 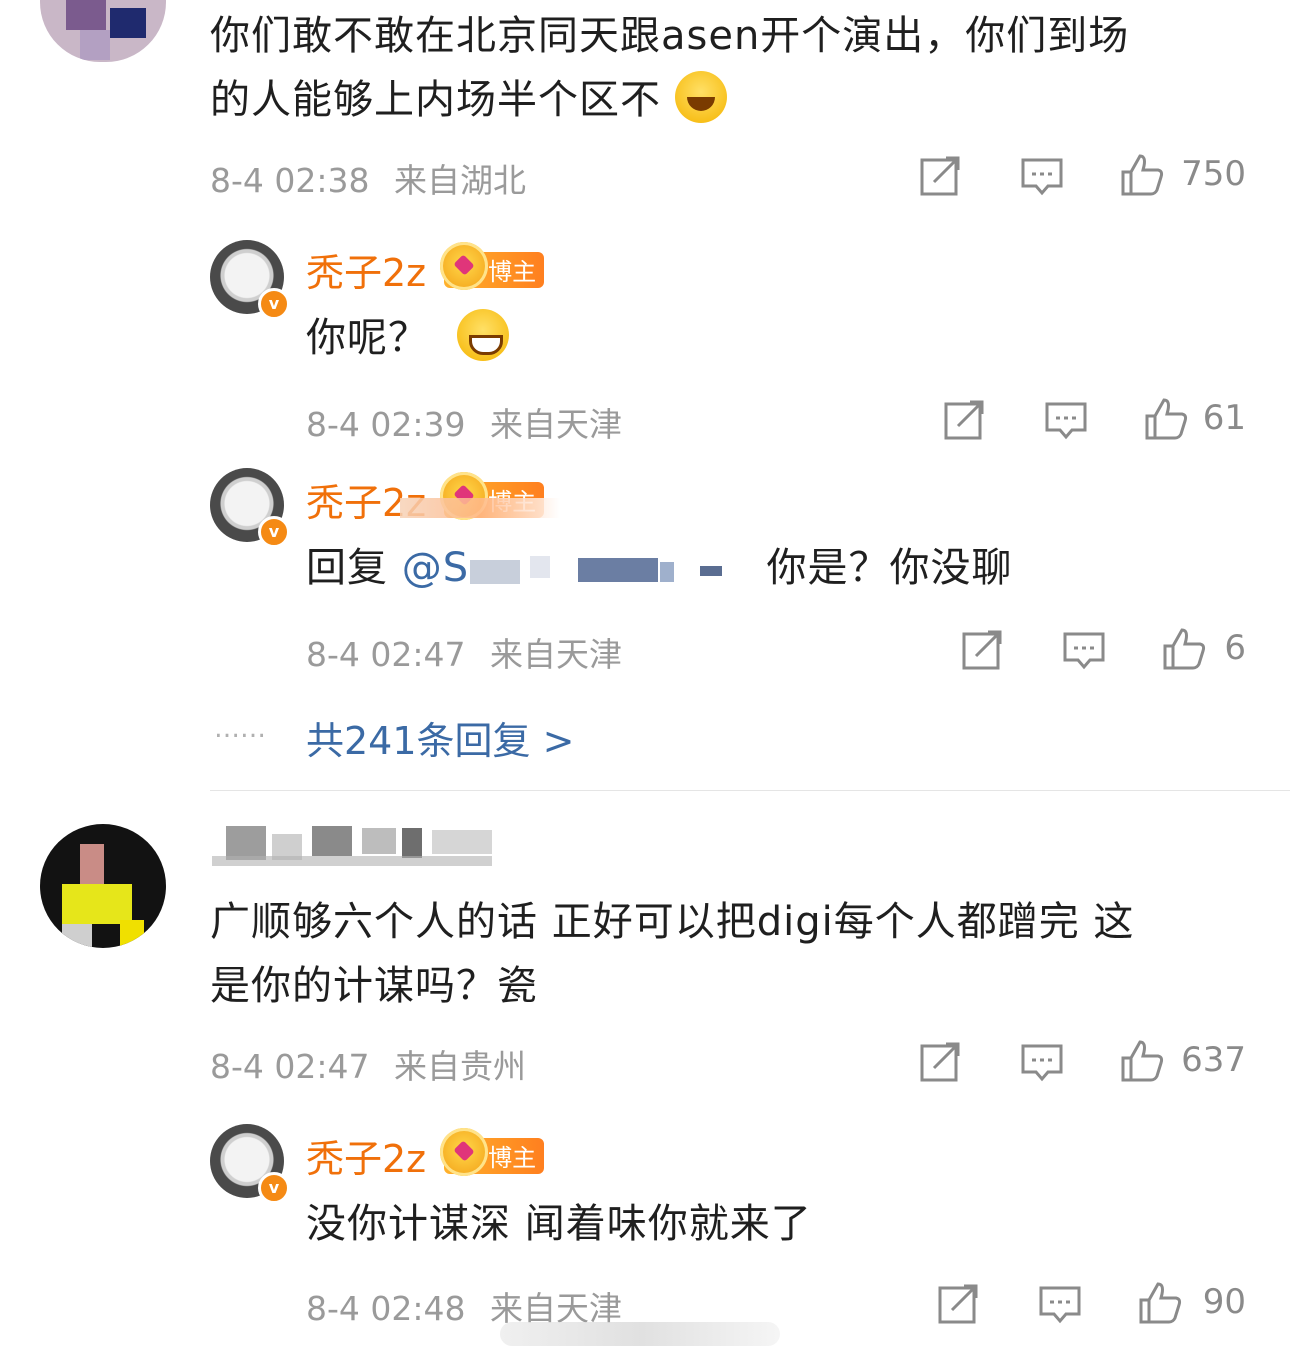 What do you see at coordinates (440, 737) in the screenshot?
I see `view-all-replies-link: 共241条回复 >` at bounding box center [440, 737].